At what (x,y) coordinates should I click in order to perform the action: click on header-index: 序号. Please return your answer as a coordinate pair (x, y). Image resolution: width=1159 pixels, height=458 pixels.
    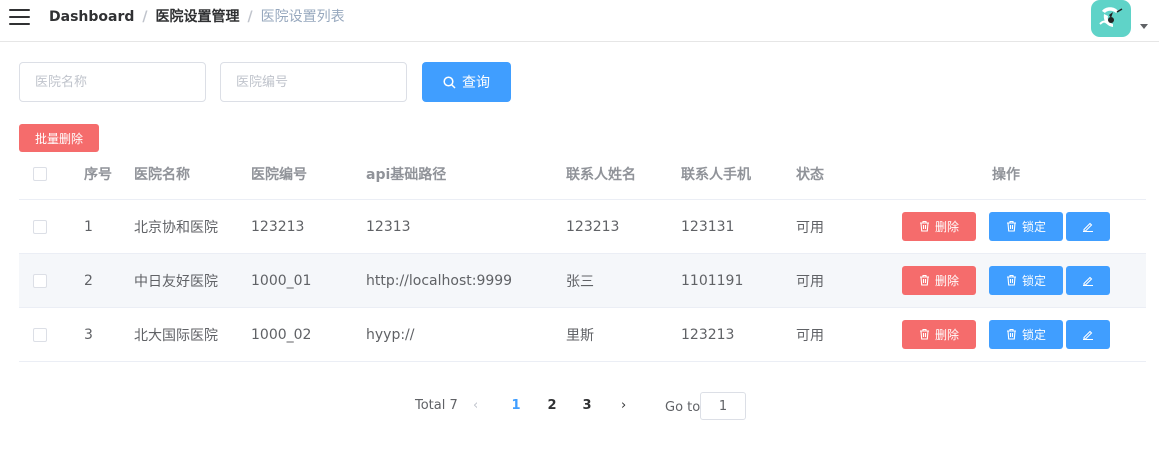
    Looking at the image, I should click on (98, 174).